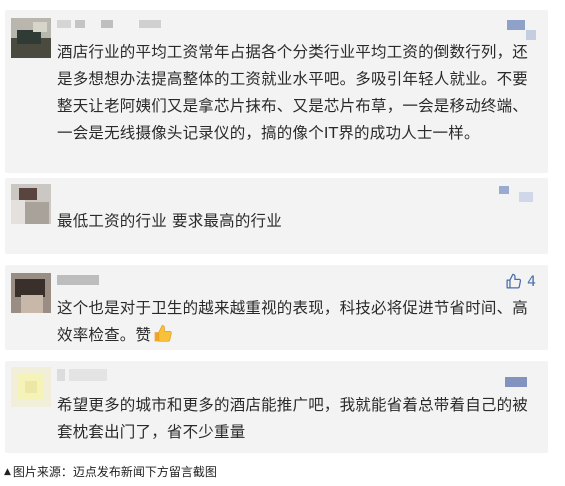  I want to click on like-count: 4, so click(531, 281).